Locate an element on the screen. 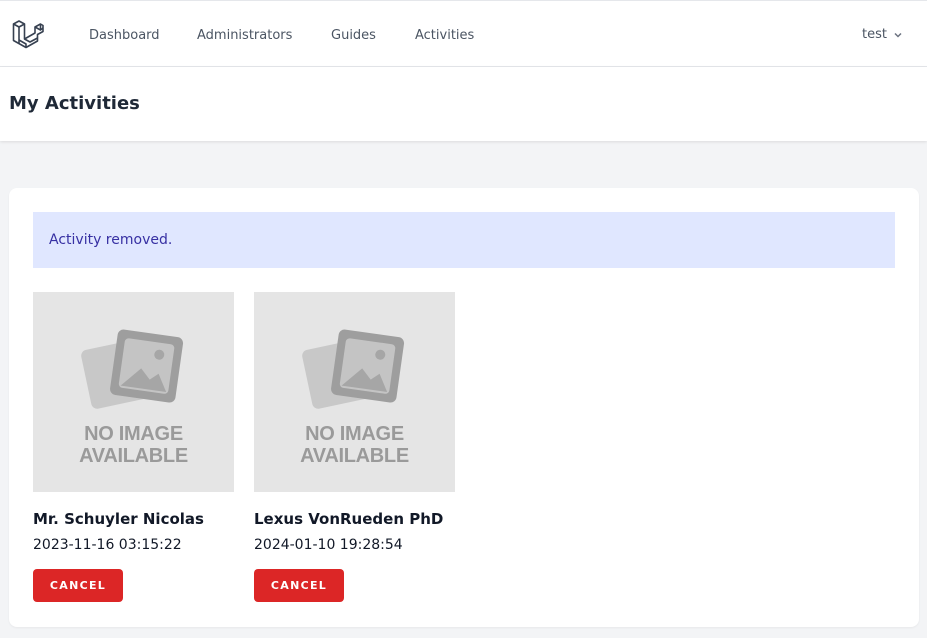 This screenshot has height=638, width=927. user-menu-dropdown: test is located at coordinates (882, 35).